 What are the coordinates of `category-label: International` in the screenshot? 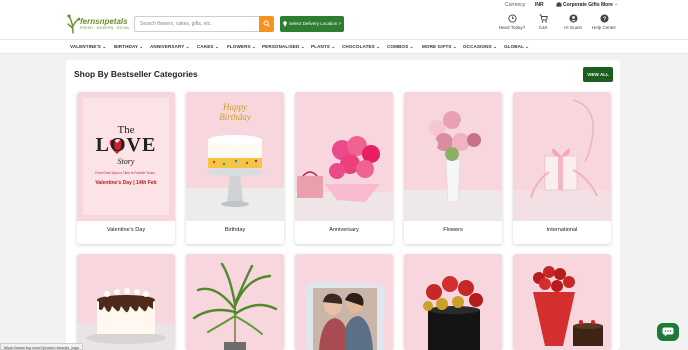 It's located at (562, 230).